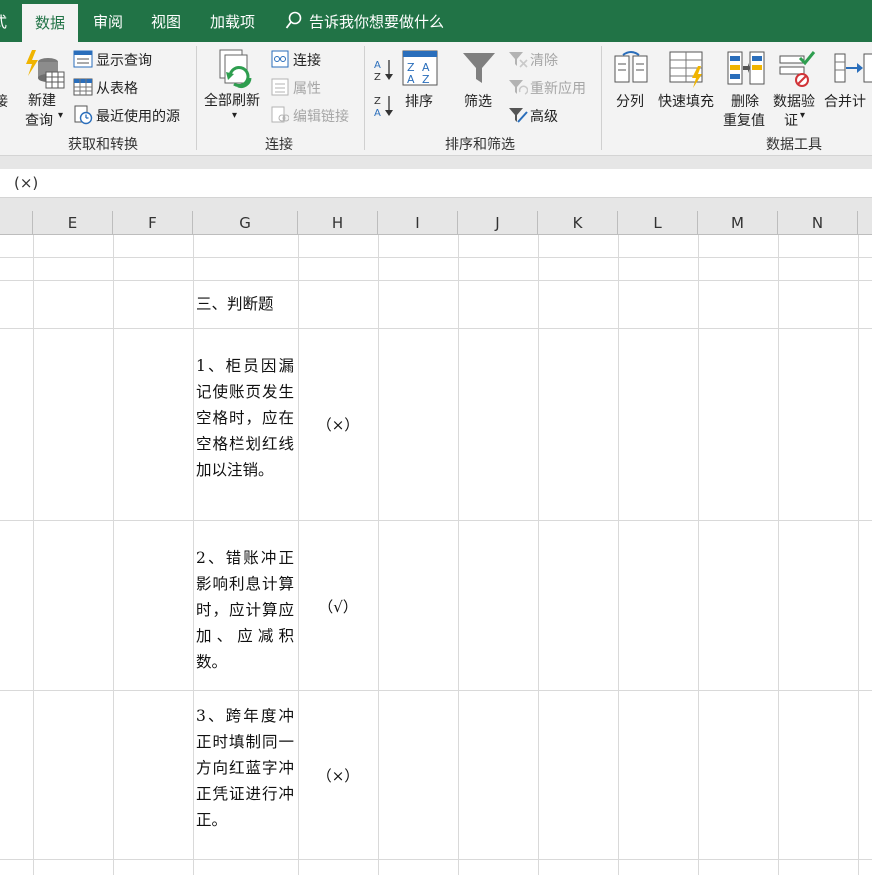 Image resolution: width=872 pixels, height=875 pixels. I want to click on flash-fill-icon, so click(688, 68).